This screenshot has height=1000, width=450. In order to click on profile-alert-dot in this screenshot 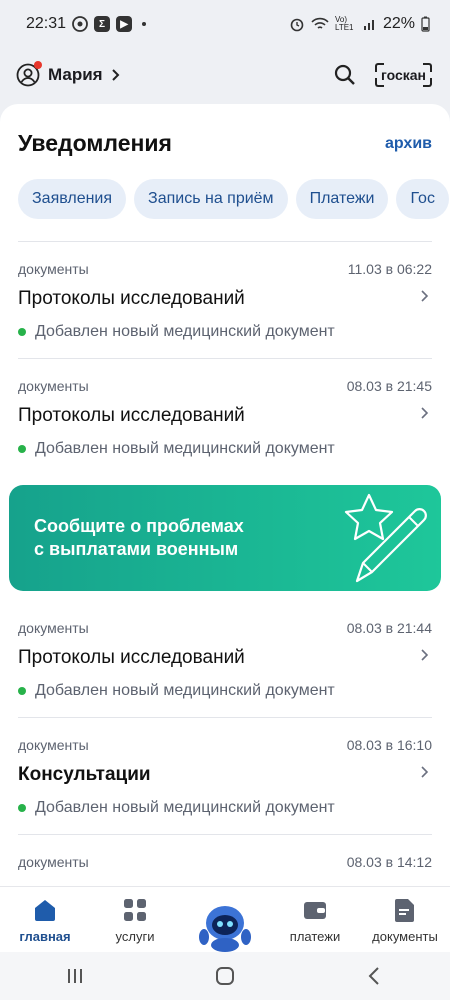, I will do `click(38, 65)`.